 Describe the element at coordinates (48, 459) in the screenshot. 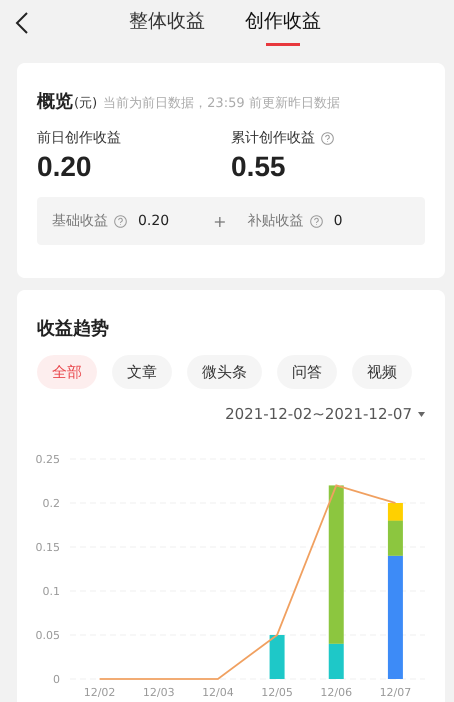

I see `y-tick-label: 0.25` at that location.